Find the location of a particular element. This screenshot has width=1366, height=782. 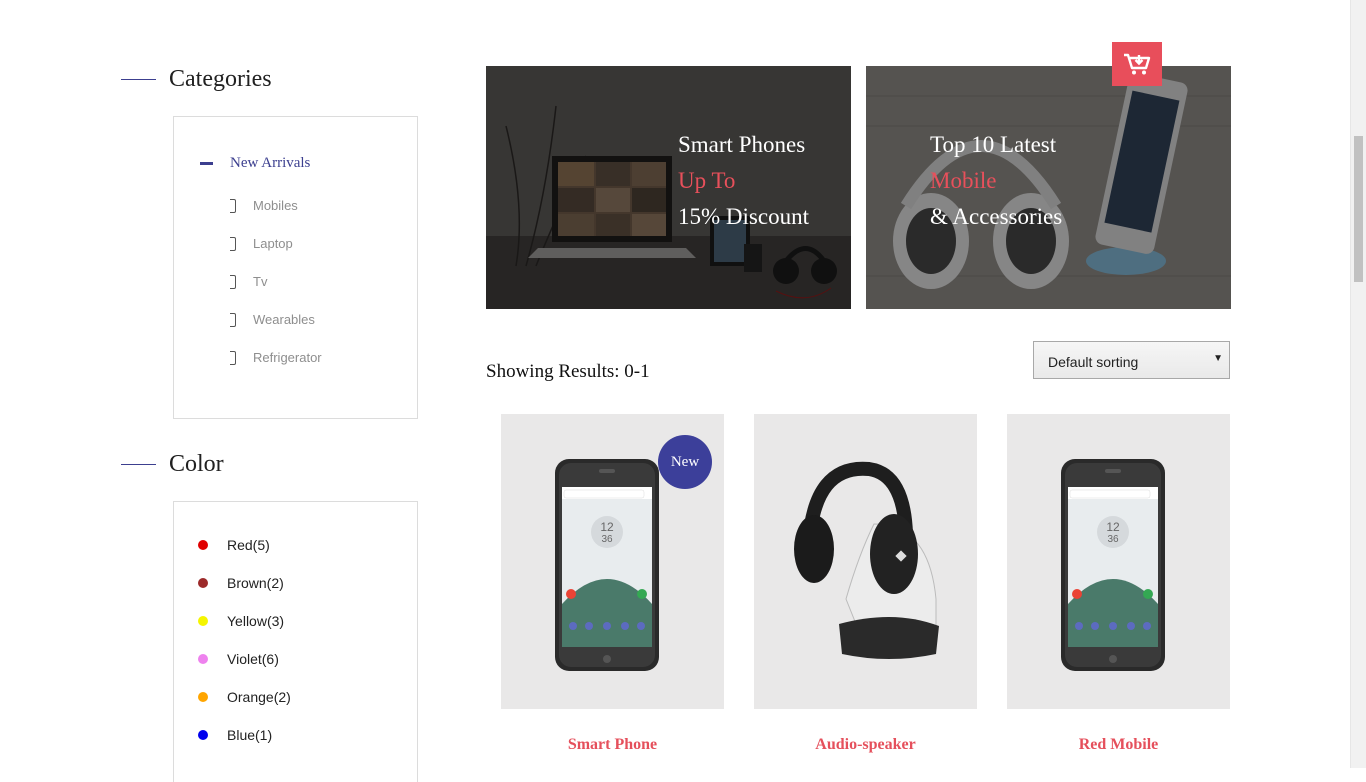

cart-button is located at coordinates (1137, 64).